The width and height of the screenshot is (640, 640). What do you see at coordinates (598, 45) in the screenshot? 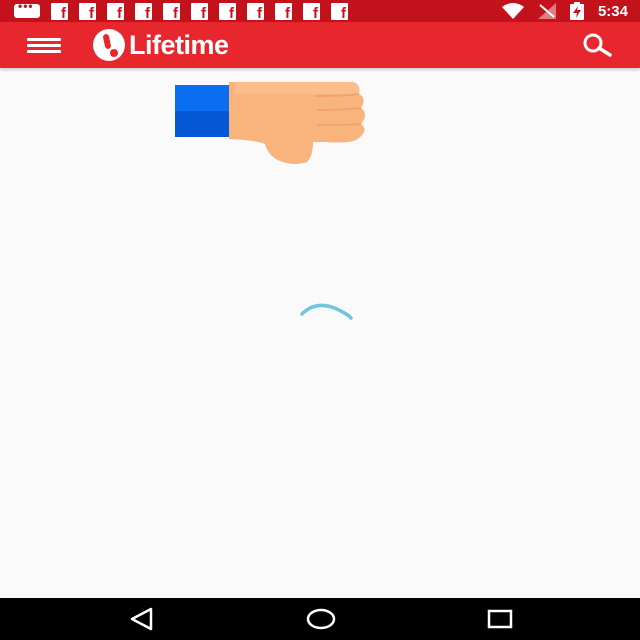
I see `search-icon` at bounding box center [598, 45].